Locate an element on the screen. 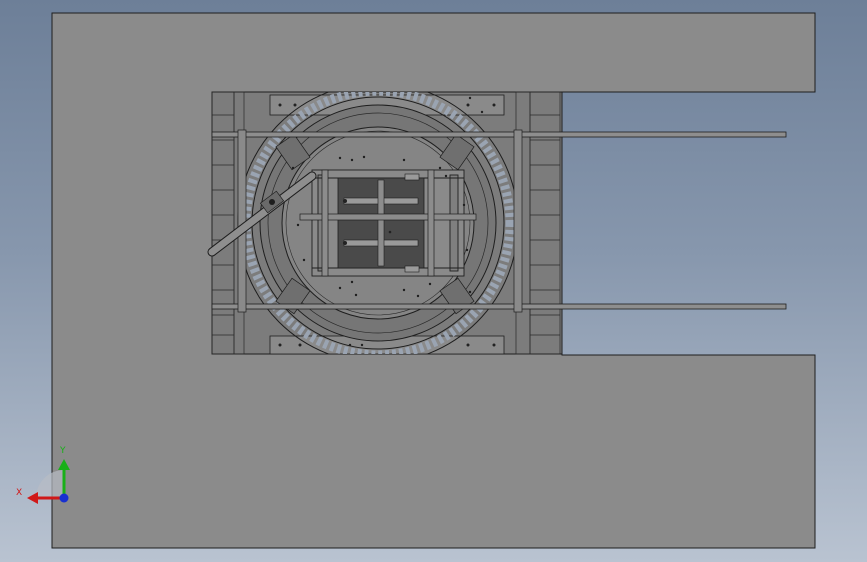  x-axis-arrowhead-icon is located at coordinates (32, 498).